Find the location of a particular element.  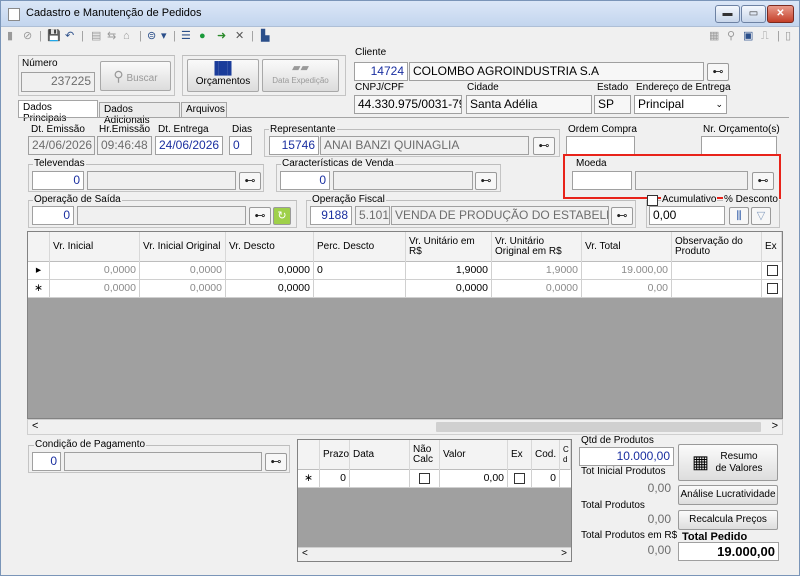

representante-code-field: 15746 is located at coordinates (294, 145).